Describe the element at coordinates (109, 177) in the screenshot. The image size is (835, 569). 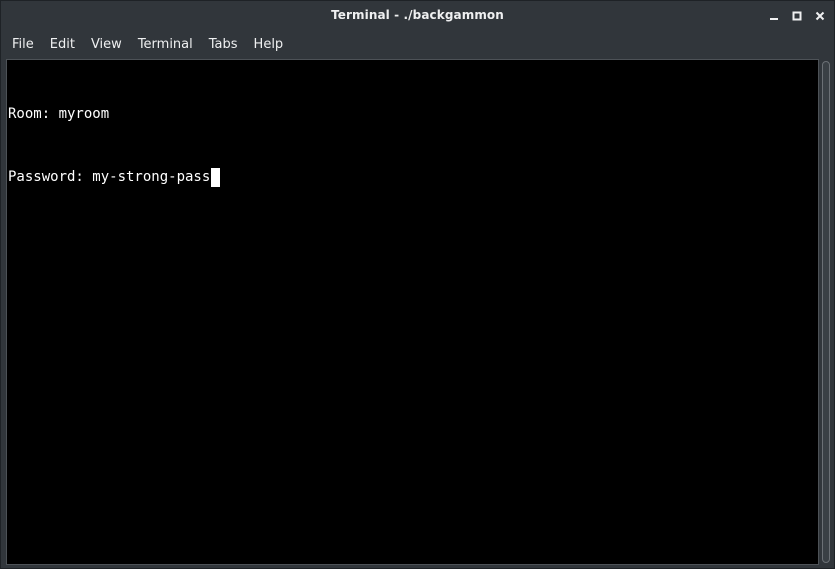
I see `terminal-line-text: Password: my-strong-pass` at that location.